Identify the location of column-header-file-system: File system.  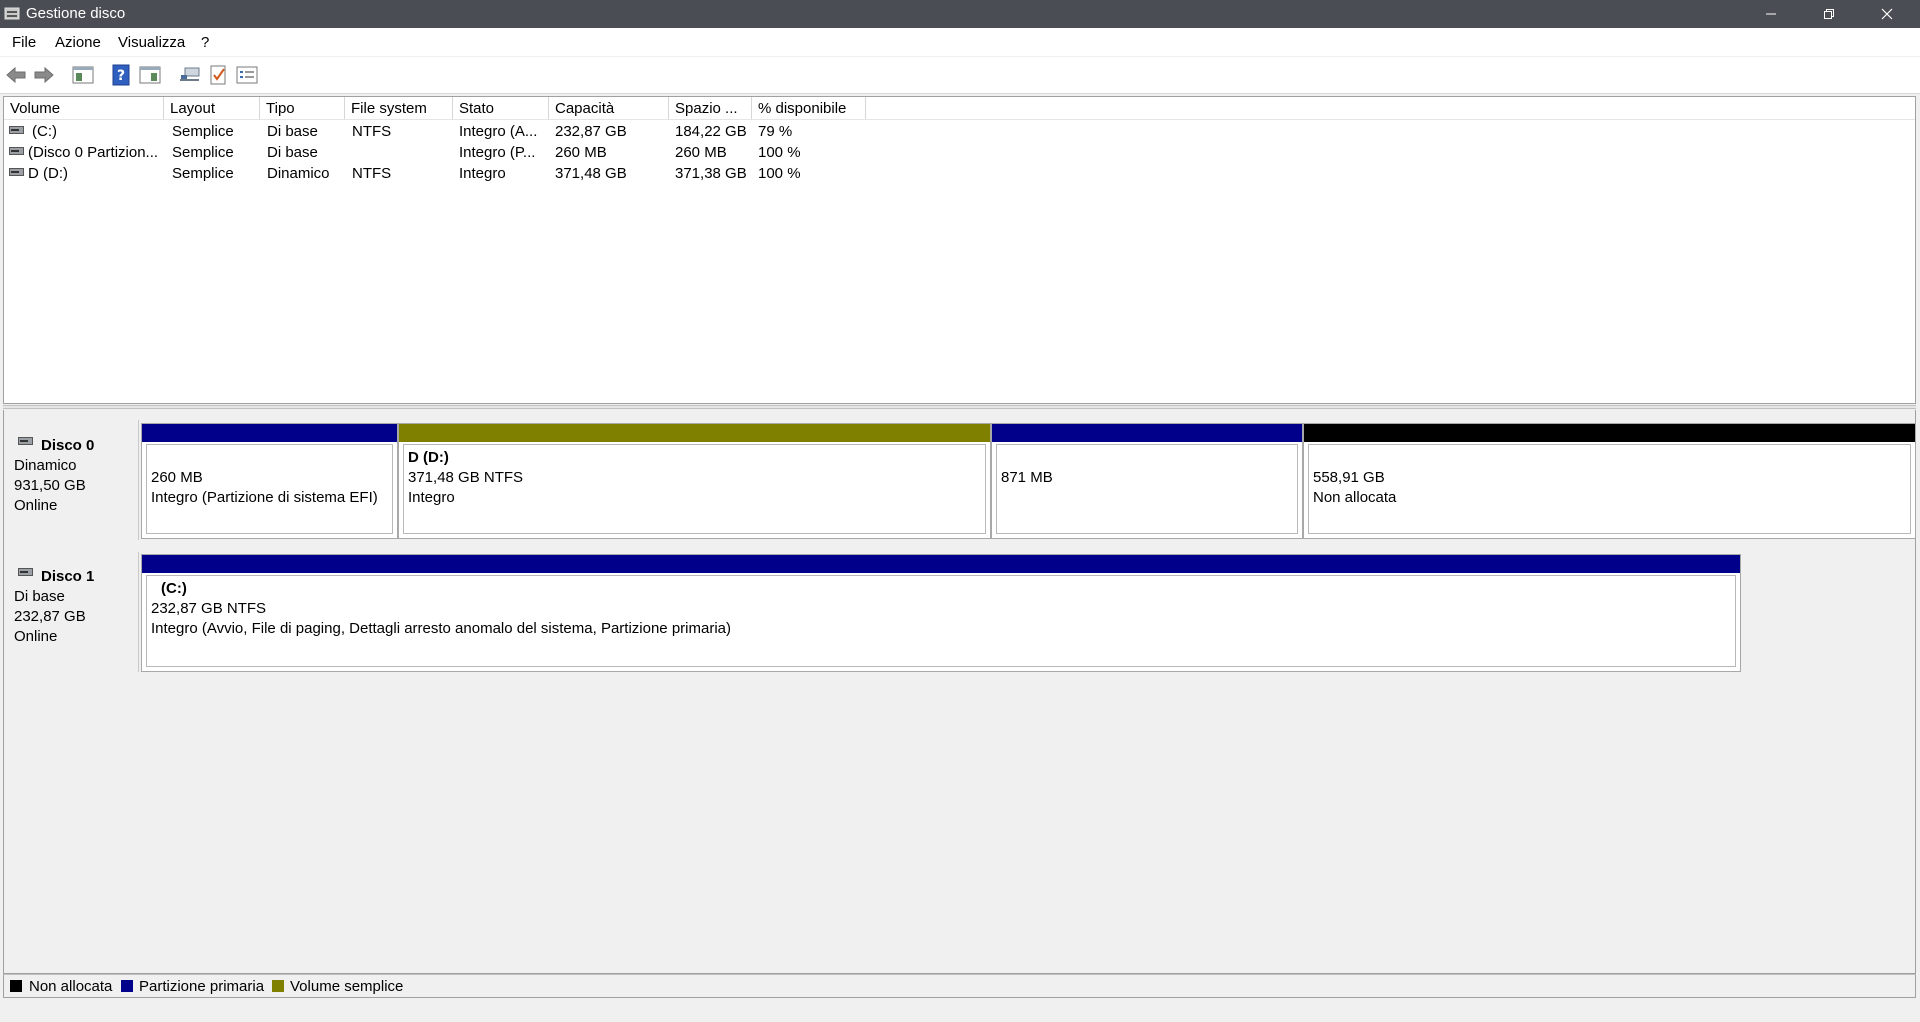
(399, 108).